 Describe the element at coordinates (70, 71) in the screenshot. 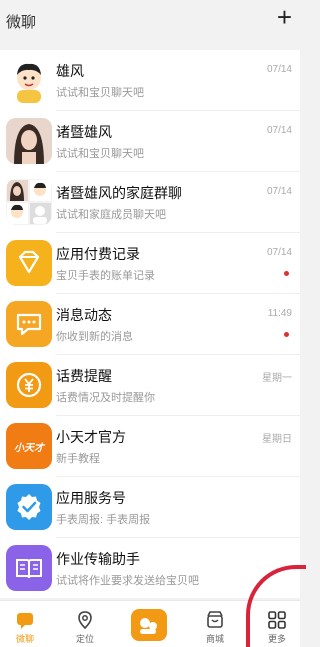

I see `chat-name: 雄风` at that location.